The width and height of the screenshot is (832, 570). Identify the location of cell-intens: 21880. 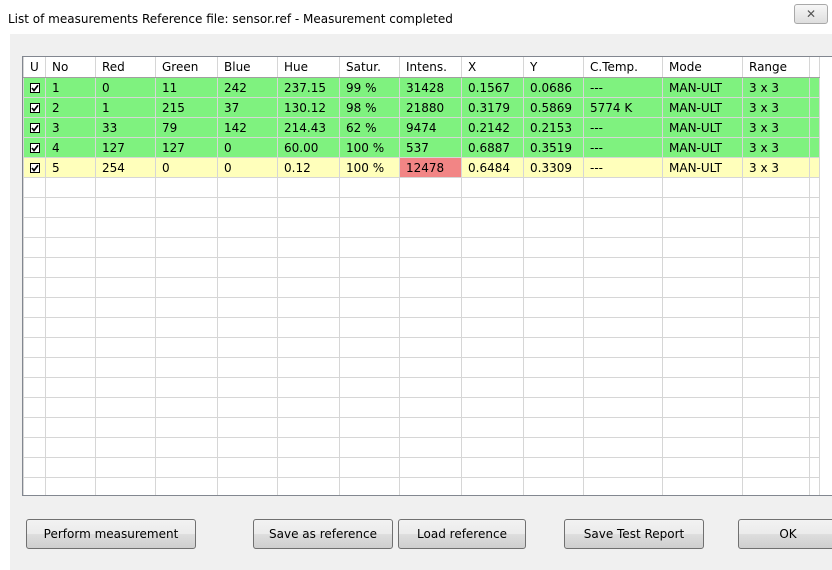
(430, 107).